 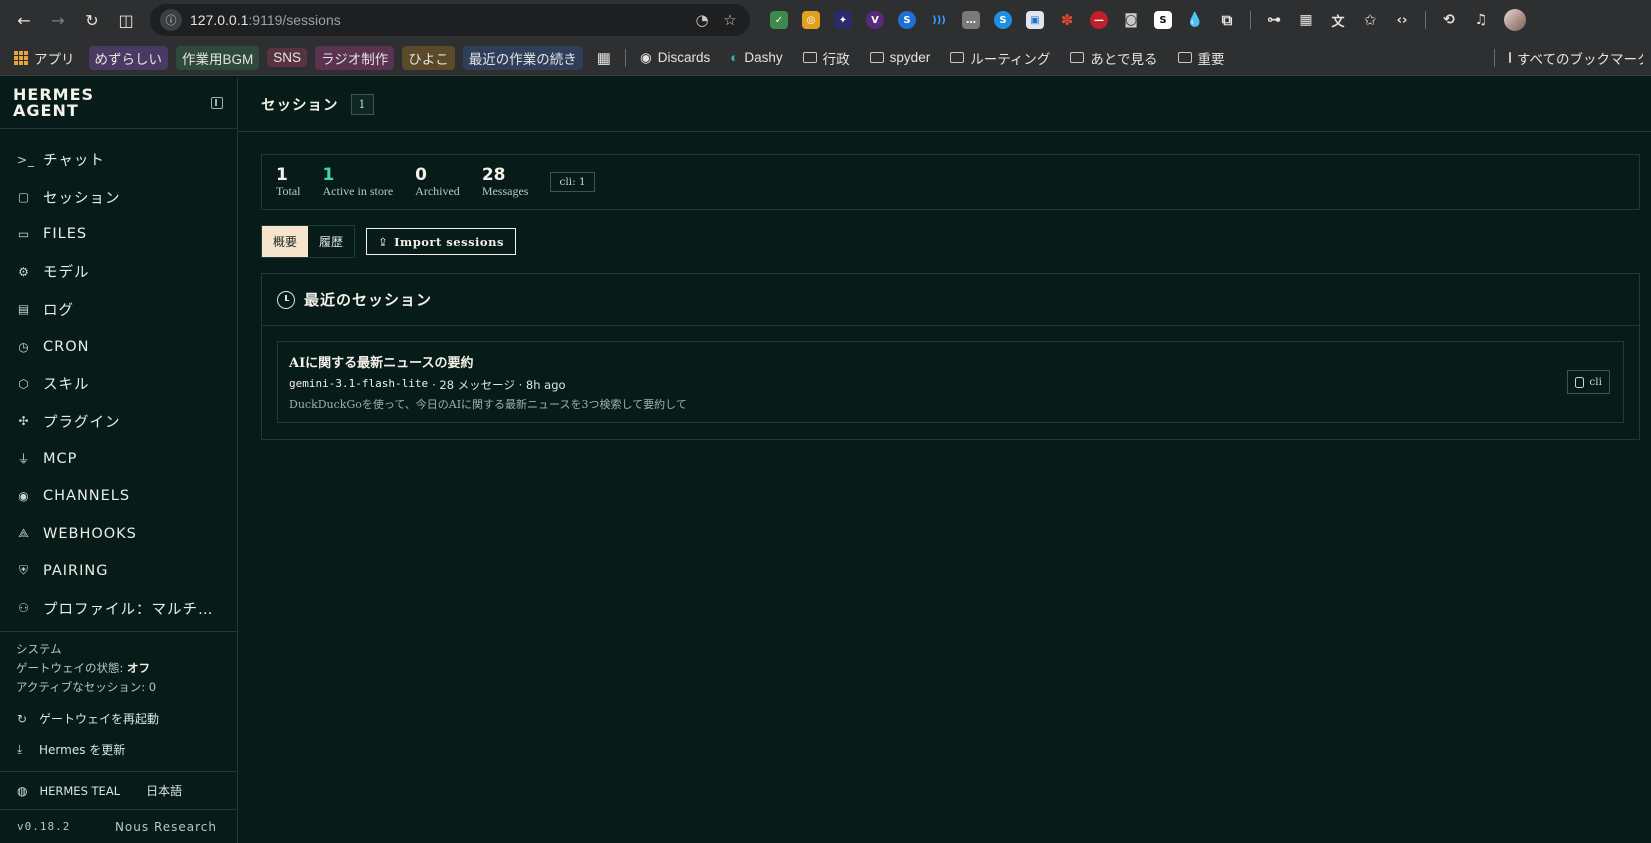 What do you see at coordinates (118, 346) in the screenshot?
I see `sidebar-item-cron: ◷ CRON` at bounding box center [118, 346].